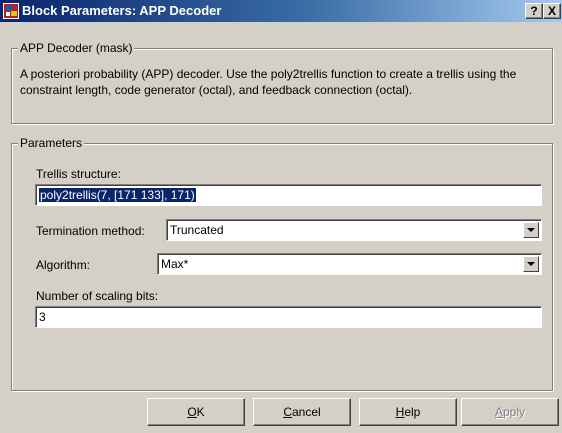 The image size is (562, 433). Describe the element at coordinates (349, 264) in the screenshot. I see `algorithm-dropdown: Max*` at that location.